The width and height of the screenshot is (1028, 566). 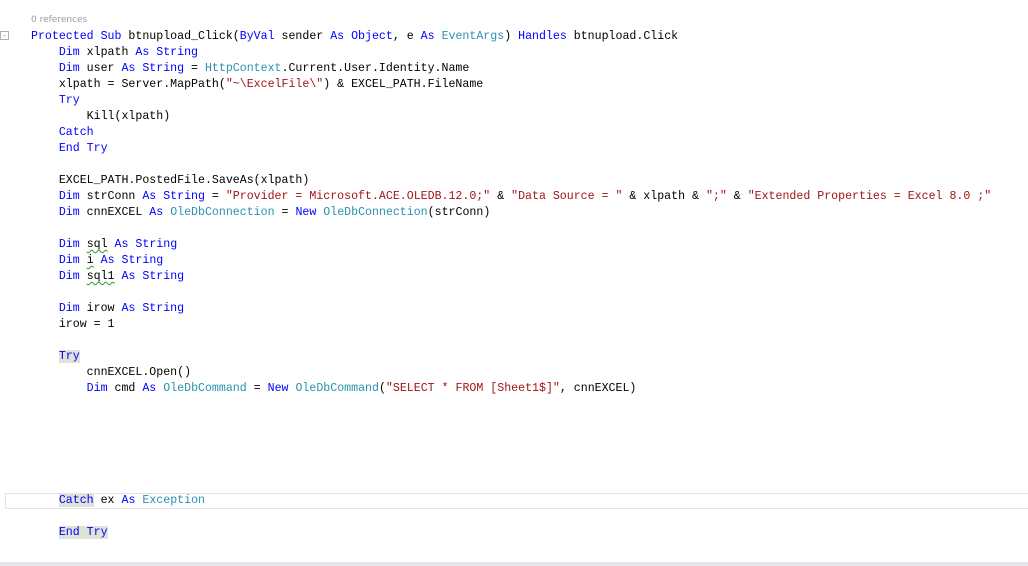 What do you see at coordinates (100, 276) in the screenshot?
I see `warning-squiggle-token: sql1` at bounding box center [100, 276].